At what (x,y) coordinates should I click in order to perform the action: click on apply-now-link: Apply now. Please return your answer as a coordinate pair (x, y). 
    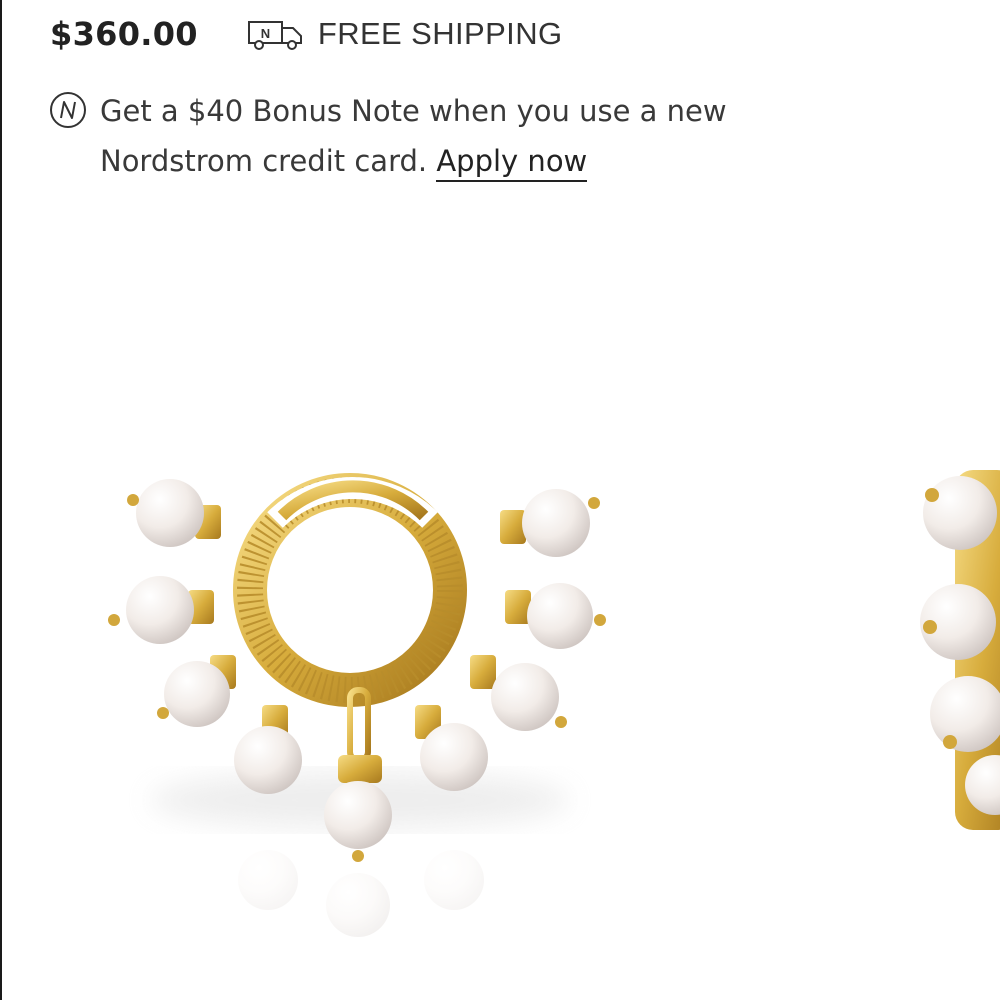
    Looking at the image, I should click on (512, 163).